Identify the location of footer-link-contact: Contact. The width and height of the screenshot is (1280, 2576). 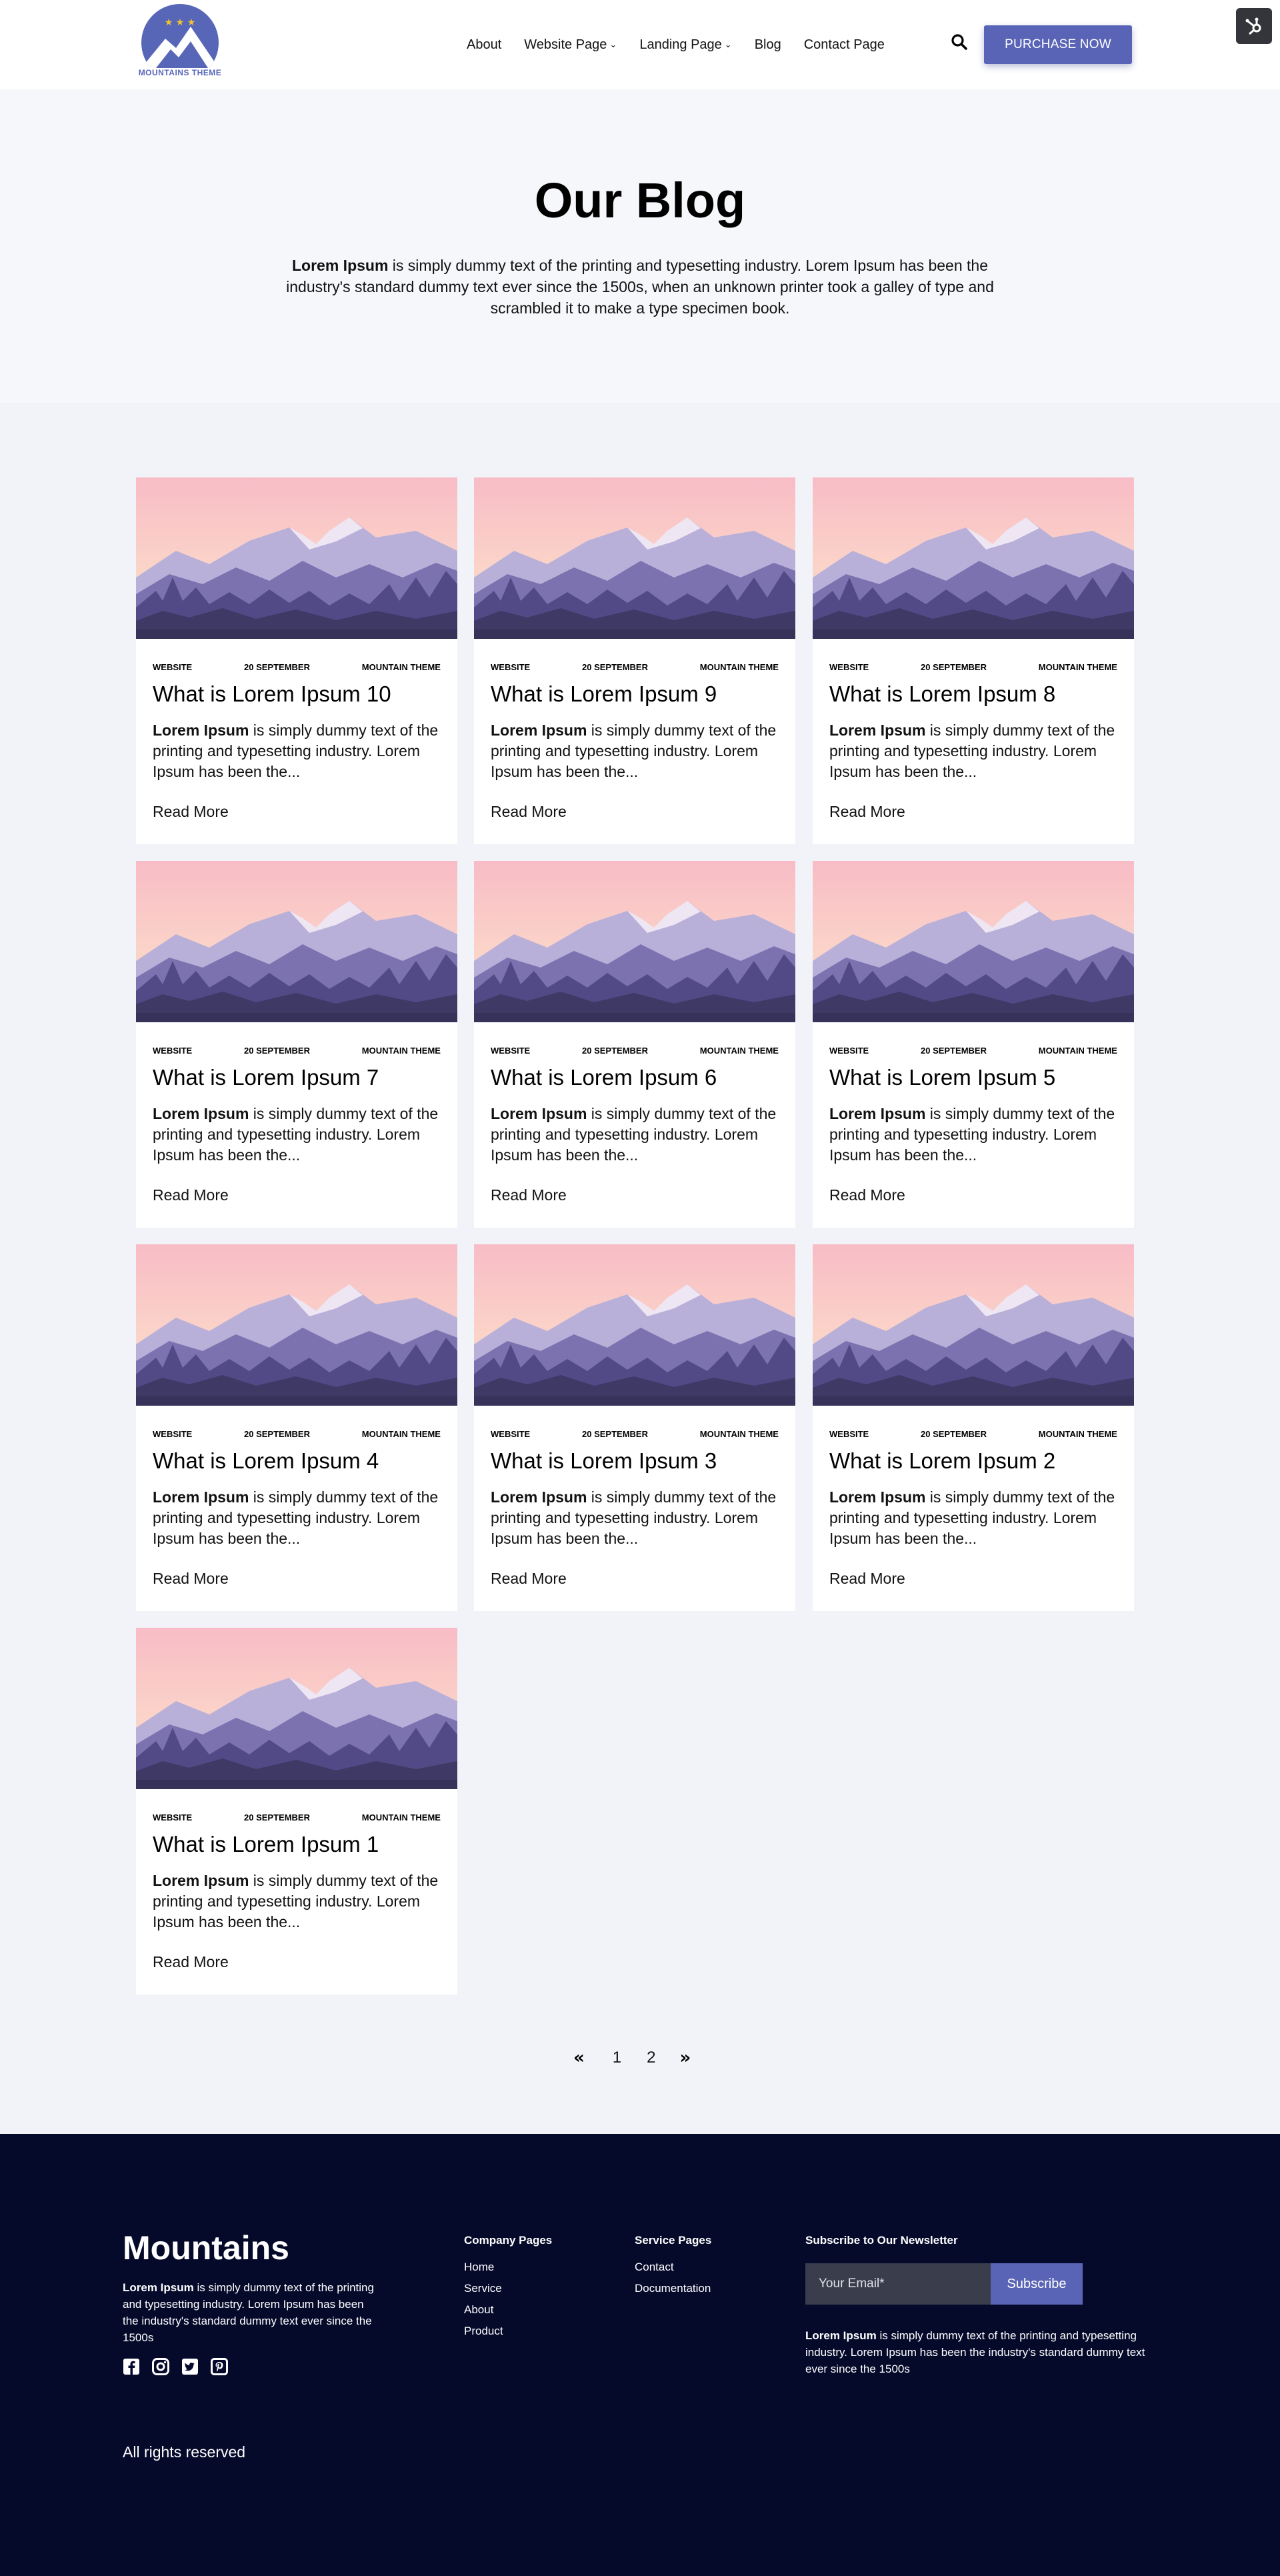
(673, 2267).